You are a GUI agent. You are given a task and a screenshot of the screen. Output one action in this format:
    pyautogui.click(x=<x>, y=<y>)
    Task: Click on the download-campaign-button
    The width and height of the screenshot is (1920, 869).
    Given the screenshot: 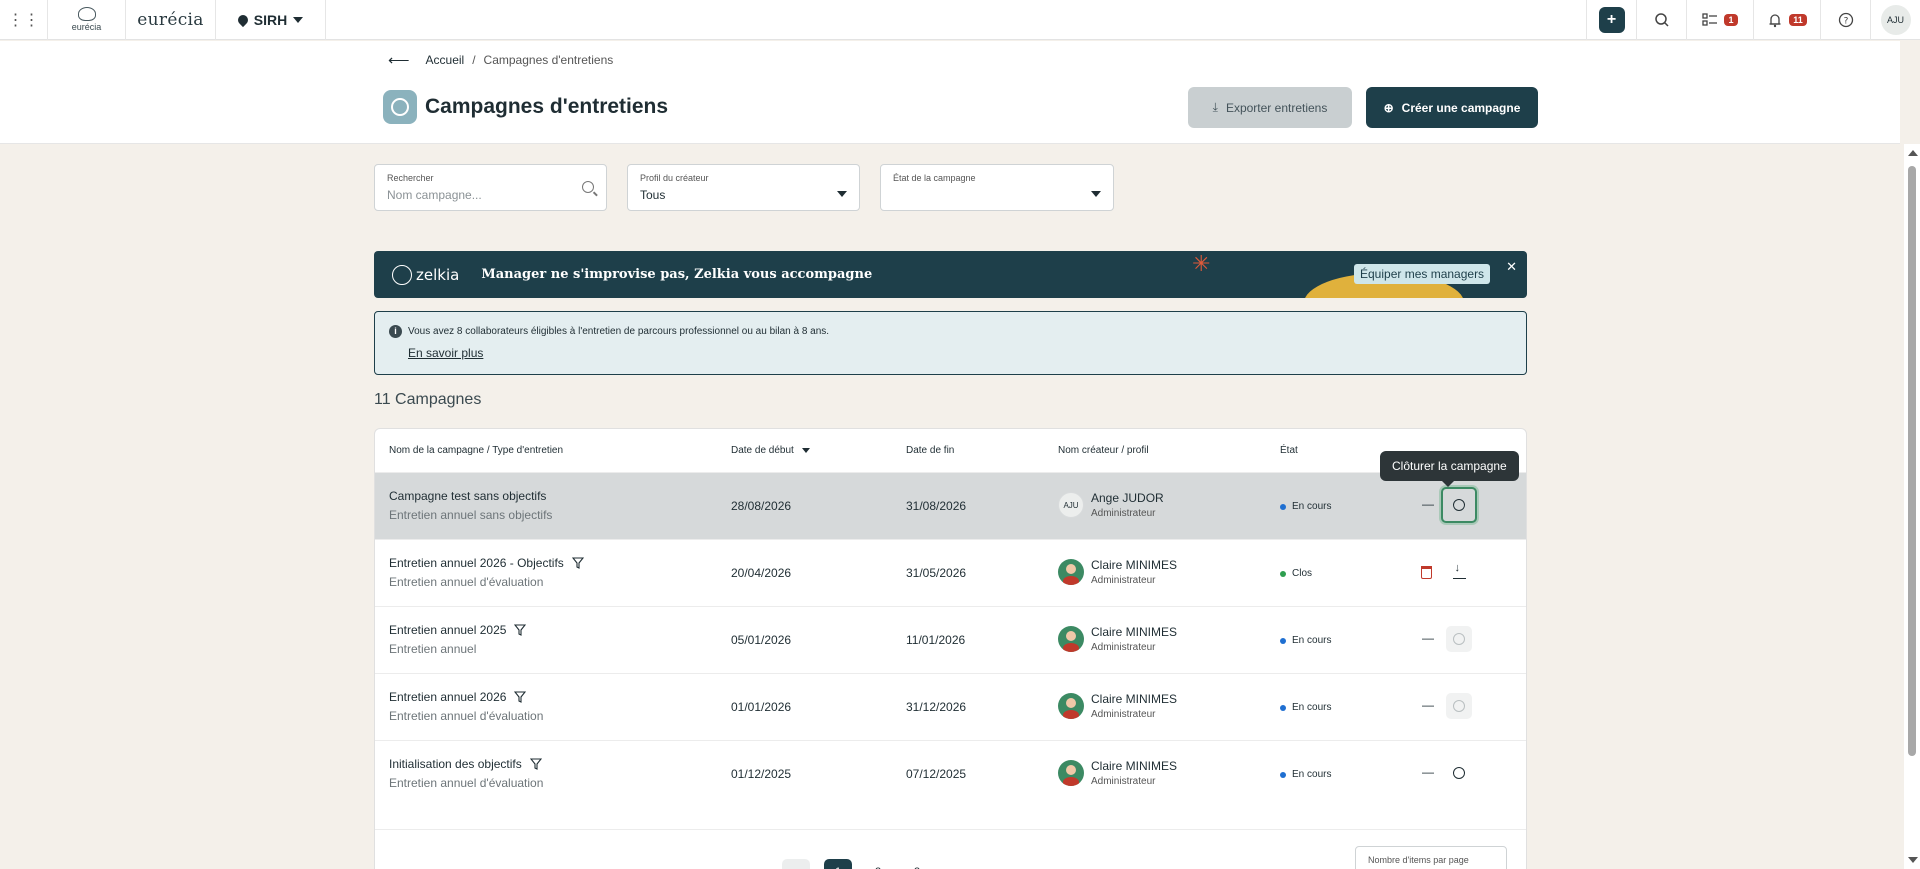 What is the action you would take?
    pyautogui.click(x=1459, y=572)
    